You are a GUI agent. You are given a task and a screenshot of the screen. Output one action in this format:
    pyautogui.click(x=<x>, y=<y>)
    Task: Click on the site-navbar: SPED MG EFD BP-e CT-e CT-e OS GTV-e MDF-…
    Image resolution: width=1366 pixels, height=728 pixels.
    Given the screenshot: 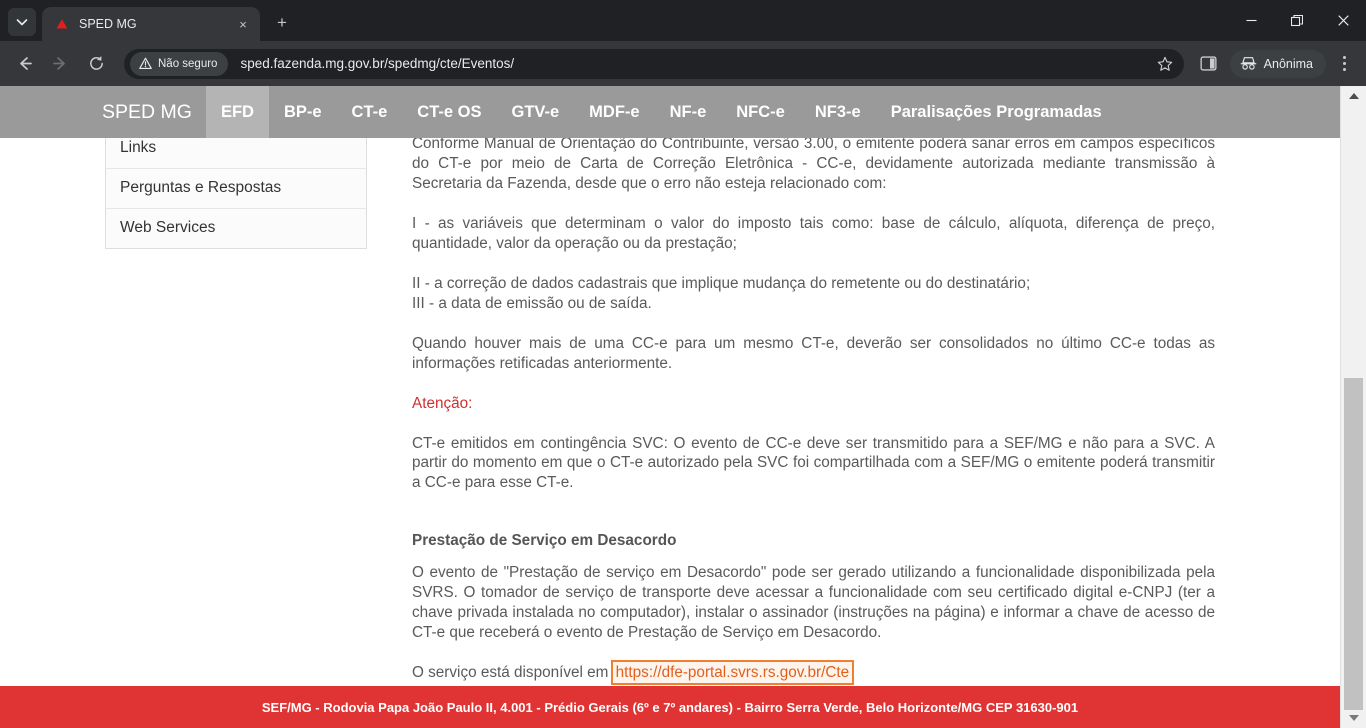 What is the action you would take?
    pyautogui.click(x=670, y=112)
    